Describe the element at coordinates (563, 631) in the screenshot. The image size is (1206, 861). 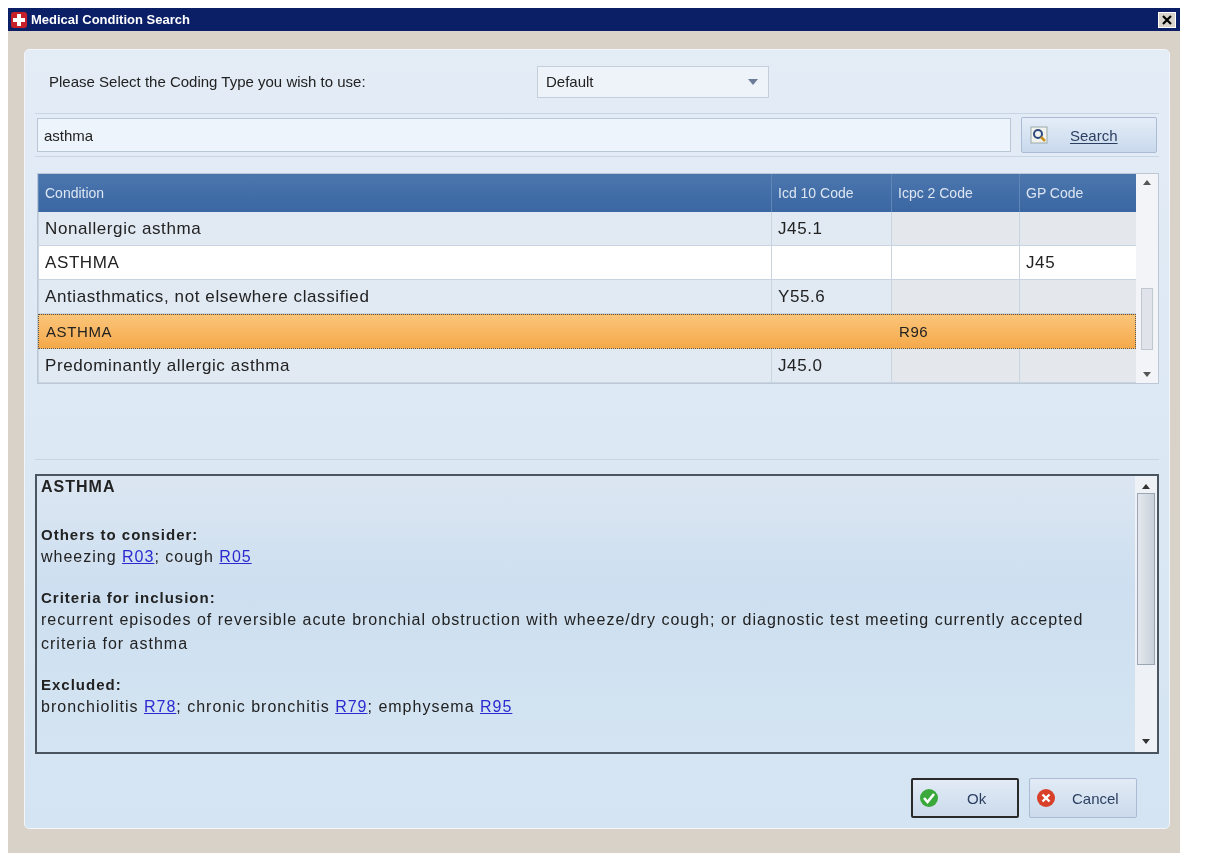
I see `section-text: recurrent episodes of reversible acute bronchial obstruction with wheeze/dry cough; or diagnostic test meeting currently accepted criteria for asthma` at that location.